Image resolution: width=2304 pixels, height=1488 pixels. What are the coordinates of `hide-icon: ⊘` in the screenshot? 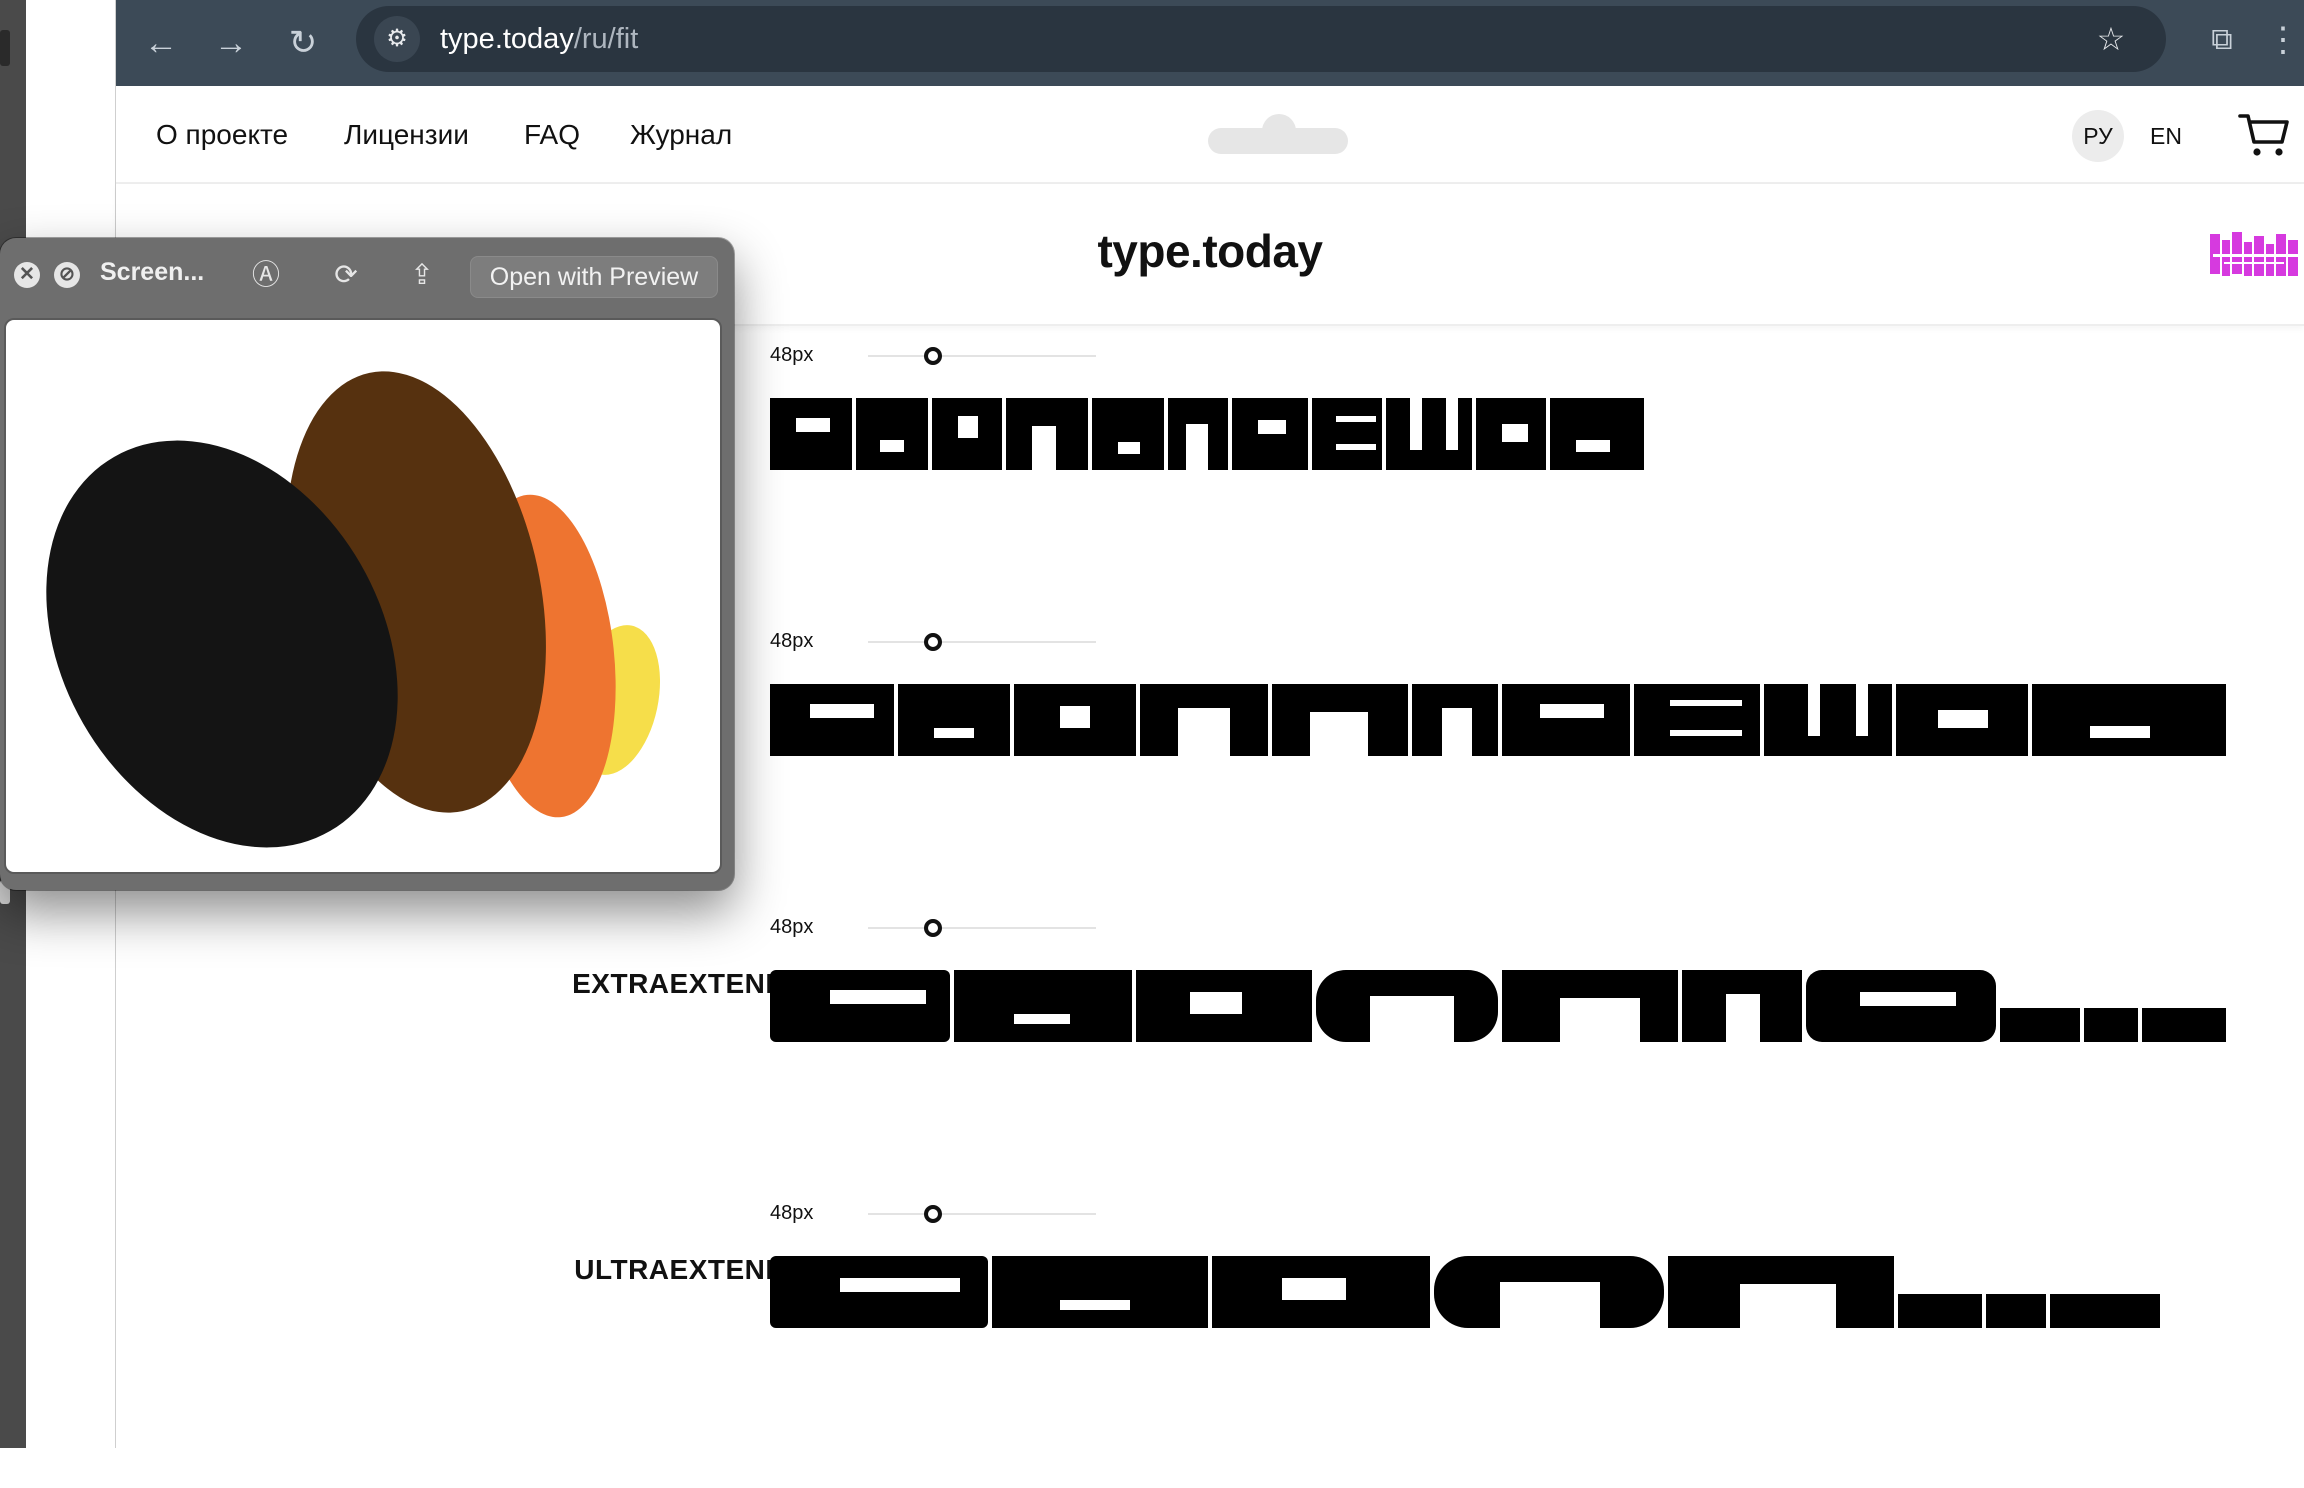 It's located at (67, 275).